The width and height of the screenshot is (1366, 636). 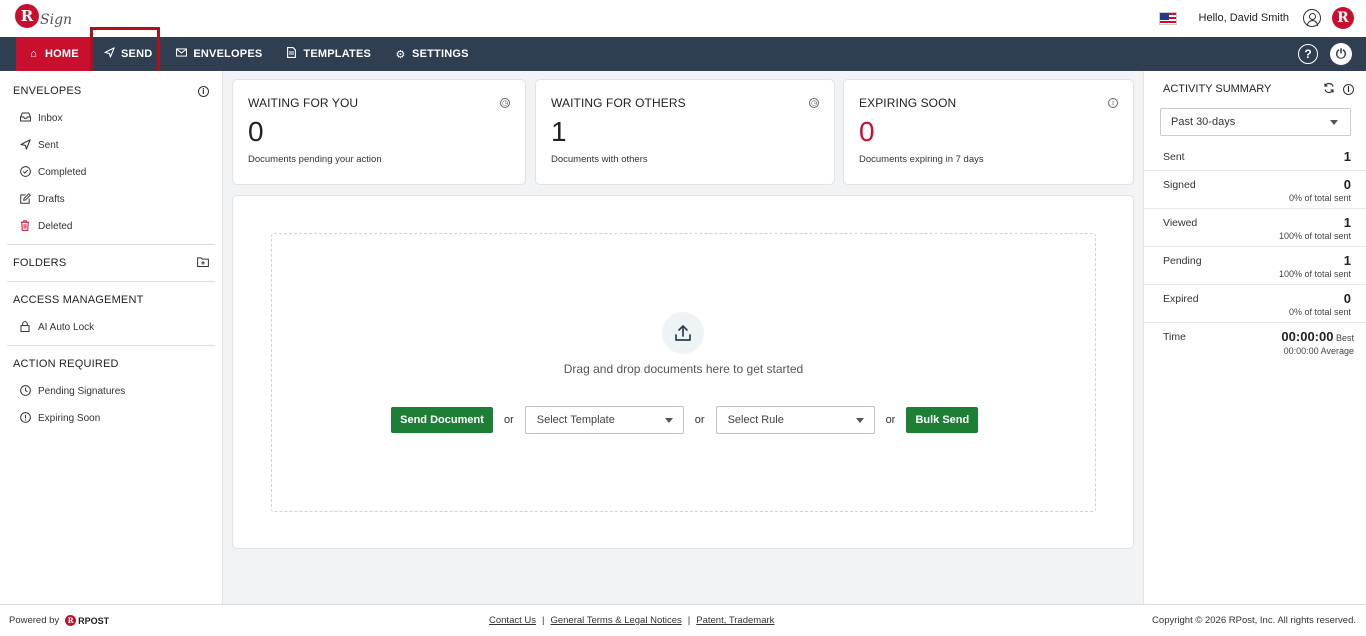 I want to click on divider, so click(x=111, y=281).